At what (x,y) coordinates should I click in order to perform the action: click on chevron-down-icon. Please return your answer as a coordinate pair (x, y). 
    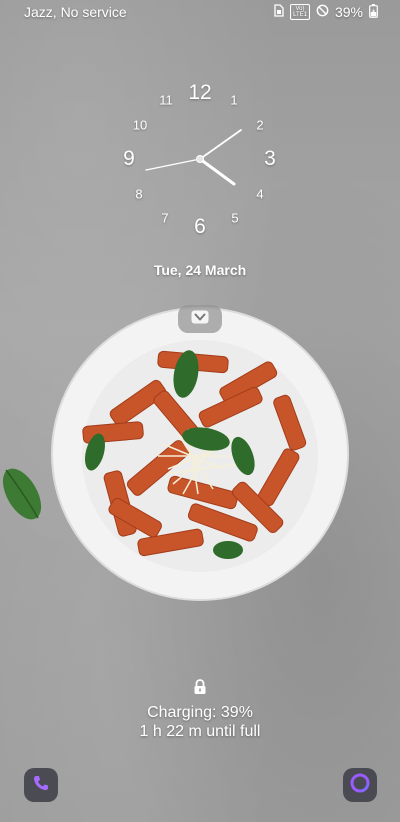
    Looking at the image, I should click on (200, 319).